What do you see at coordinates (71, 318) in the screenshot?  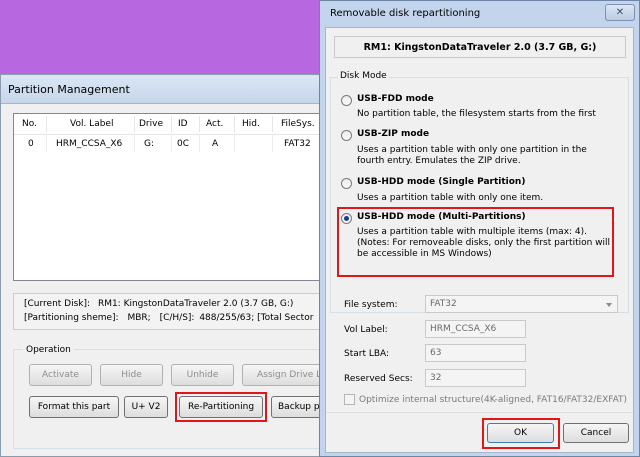 I see `scheme-label: [Partitioning sheme]:` at bounding box center [71, 318].